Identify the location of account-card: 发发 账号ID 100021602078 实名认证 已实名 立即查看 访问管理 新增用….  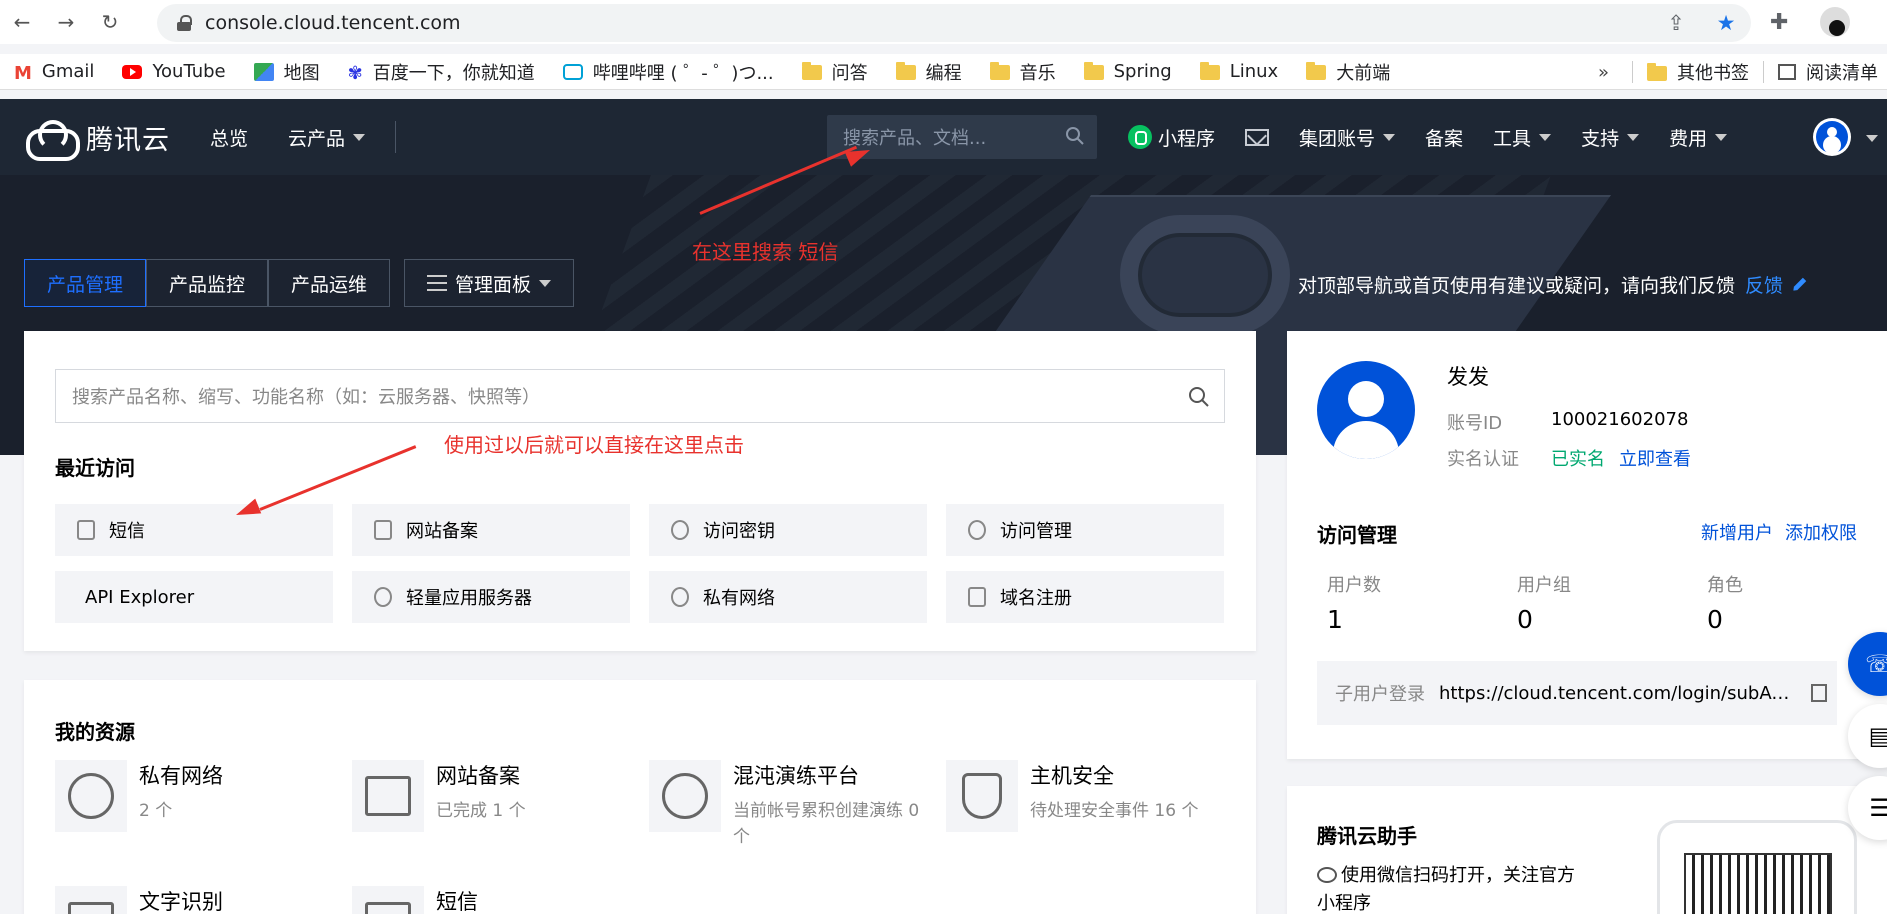
(1587, 545).